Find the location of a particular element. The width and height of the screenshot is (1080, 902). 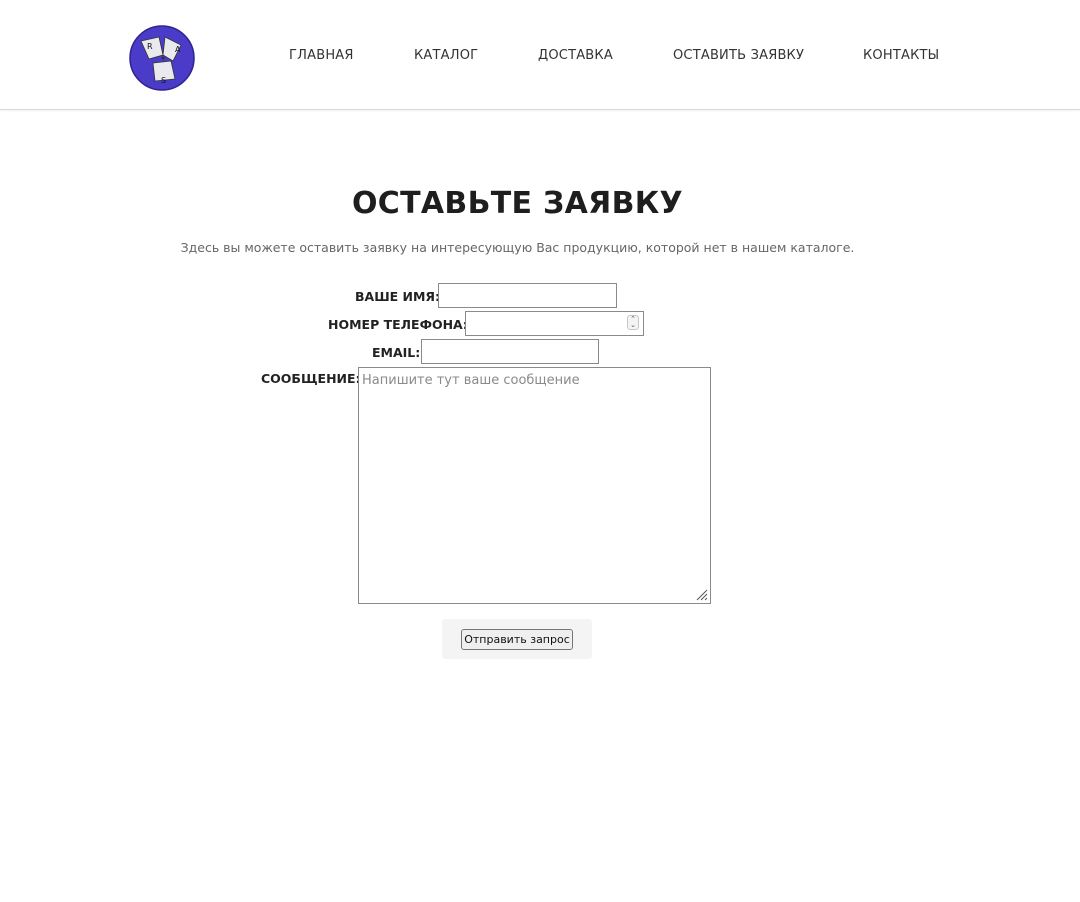

message-label: СООБЩЕНИЕ: is located at coordinates (311, 378).